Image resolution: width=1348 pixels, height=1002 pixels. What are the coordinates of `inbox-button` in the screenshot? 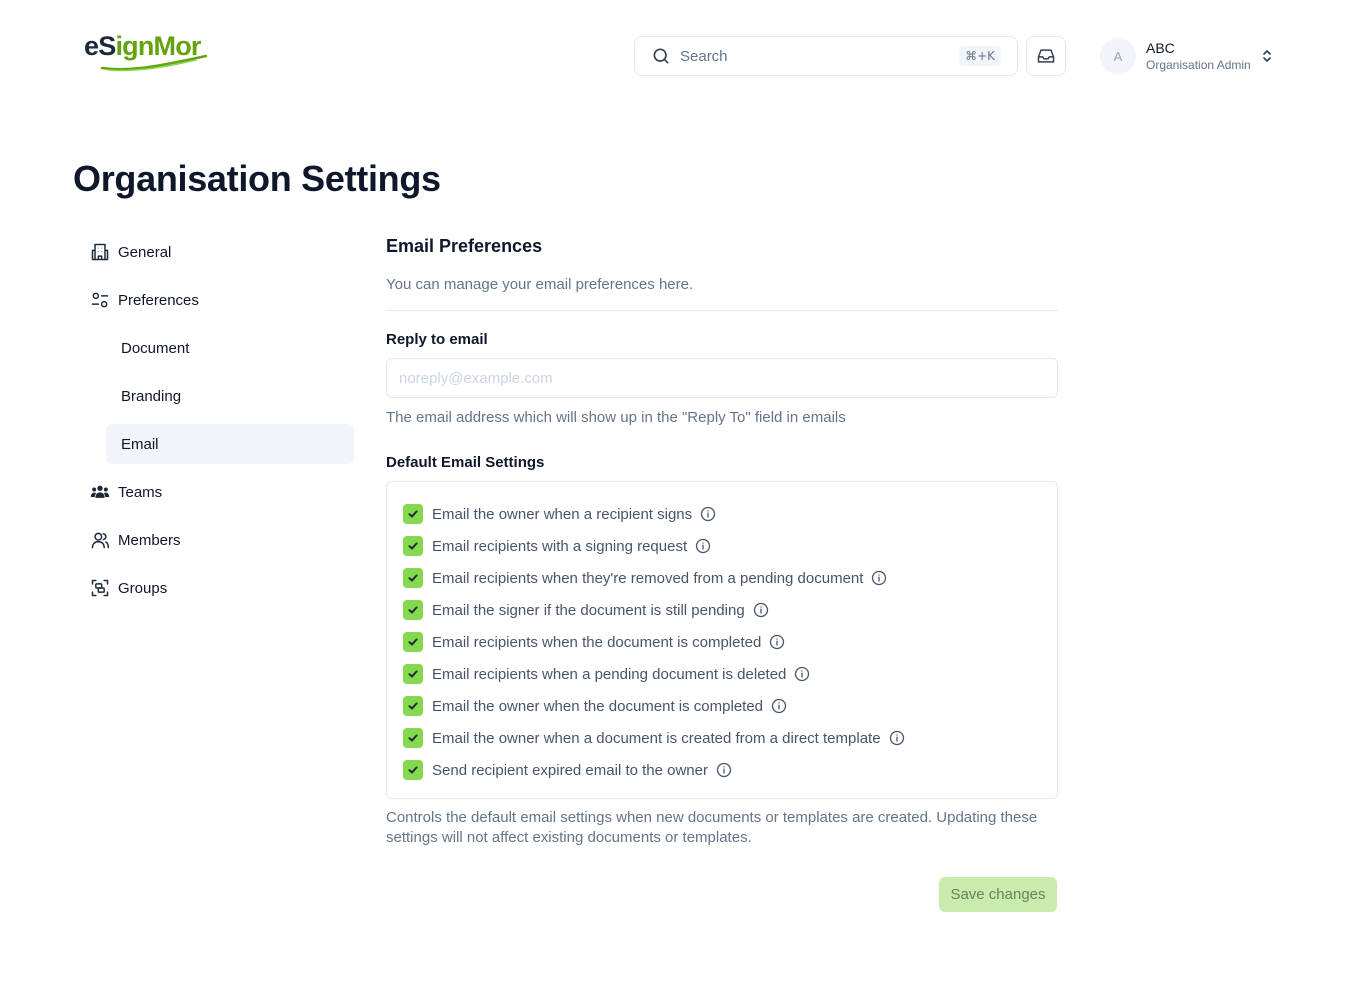 It's located at (1046, 56).